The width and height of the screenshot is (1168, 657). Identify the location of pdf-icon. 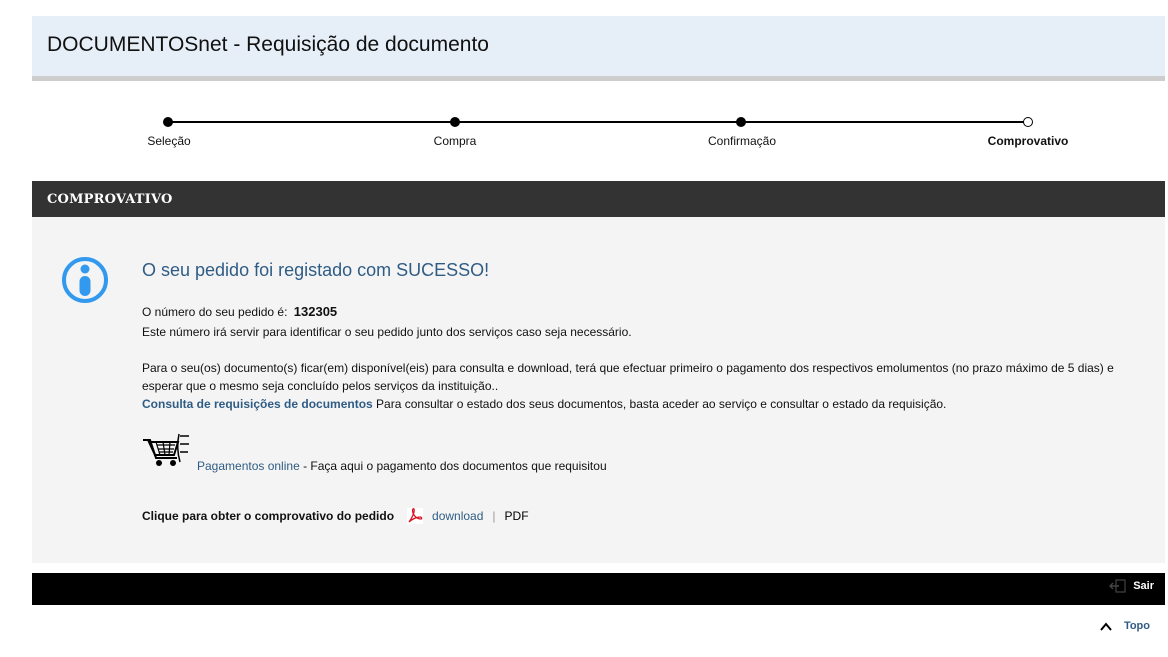
(415, 516).